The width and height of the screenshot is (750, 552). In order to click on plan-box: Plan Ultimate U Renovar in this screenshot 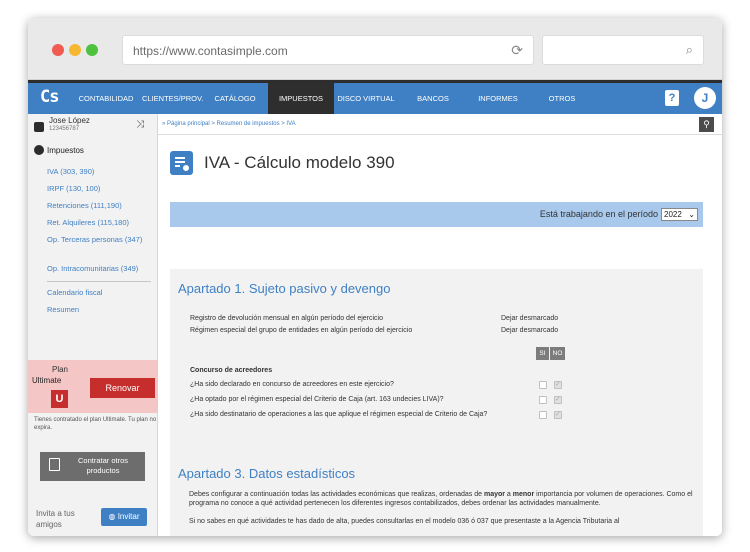, I will do `click(93, 386)`.